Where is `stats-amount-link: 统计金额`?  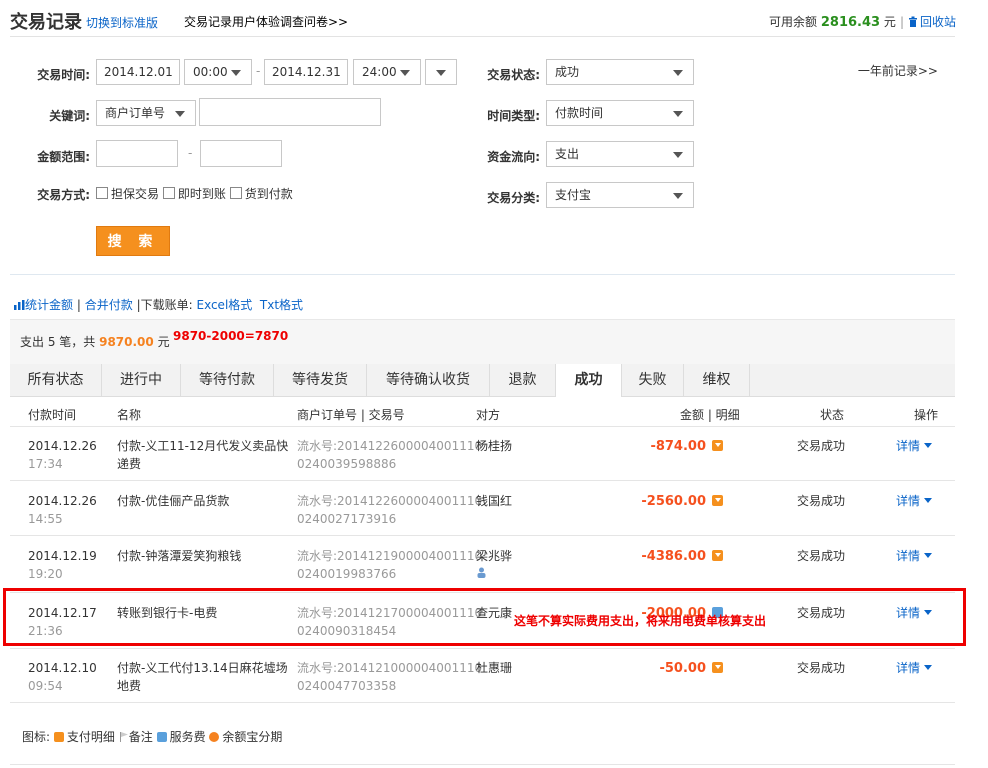
stats-amount-link: 统计金额 is located at coordinates (49, 305).